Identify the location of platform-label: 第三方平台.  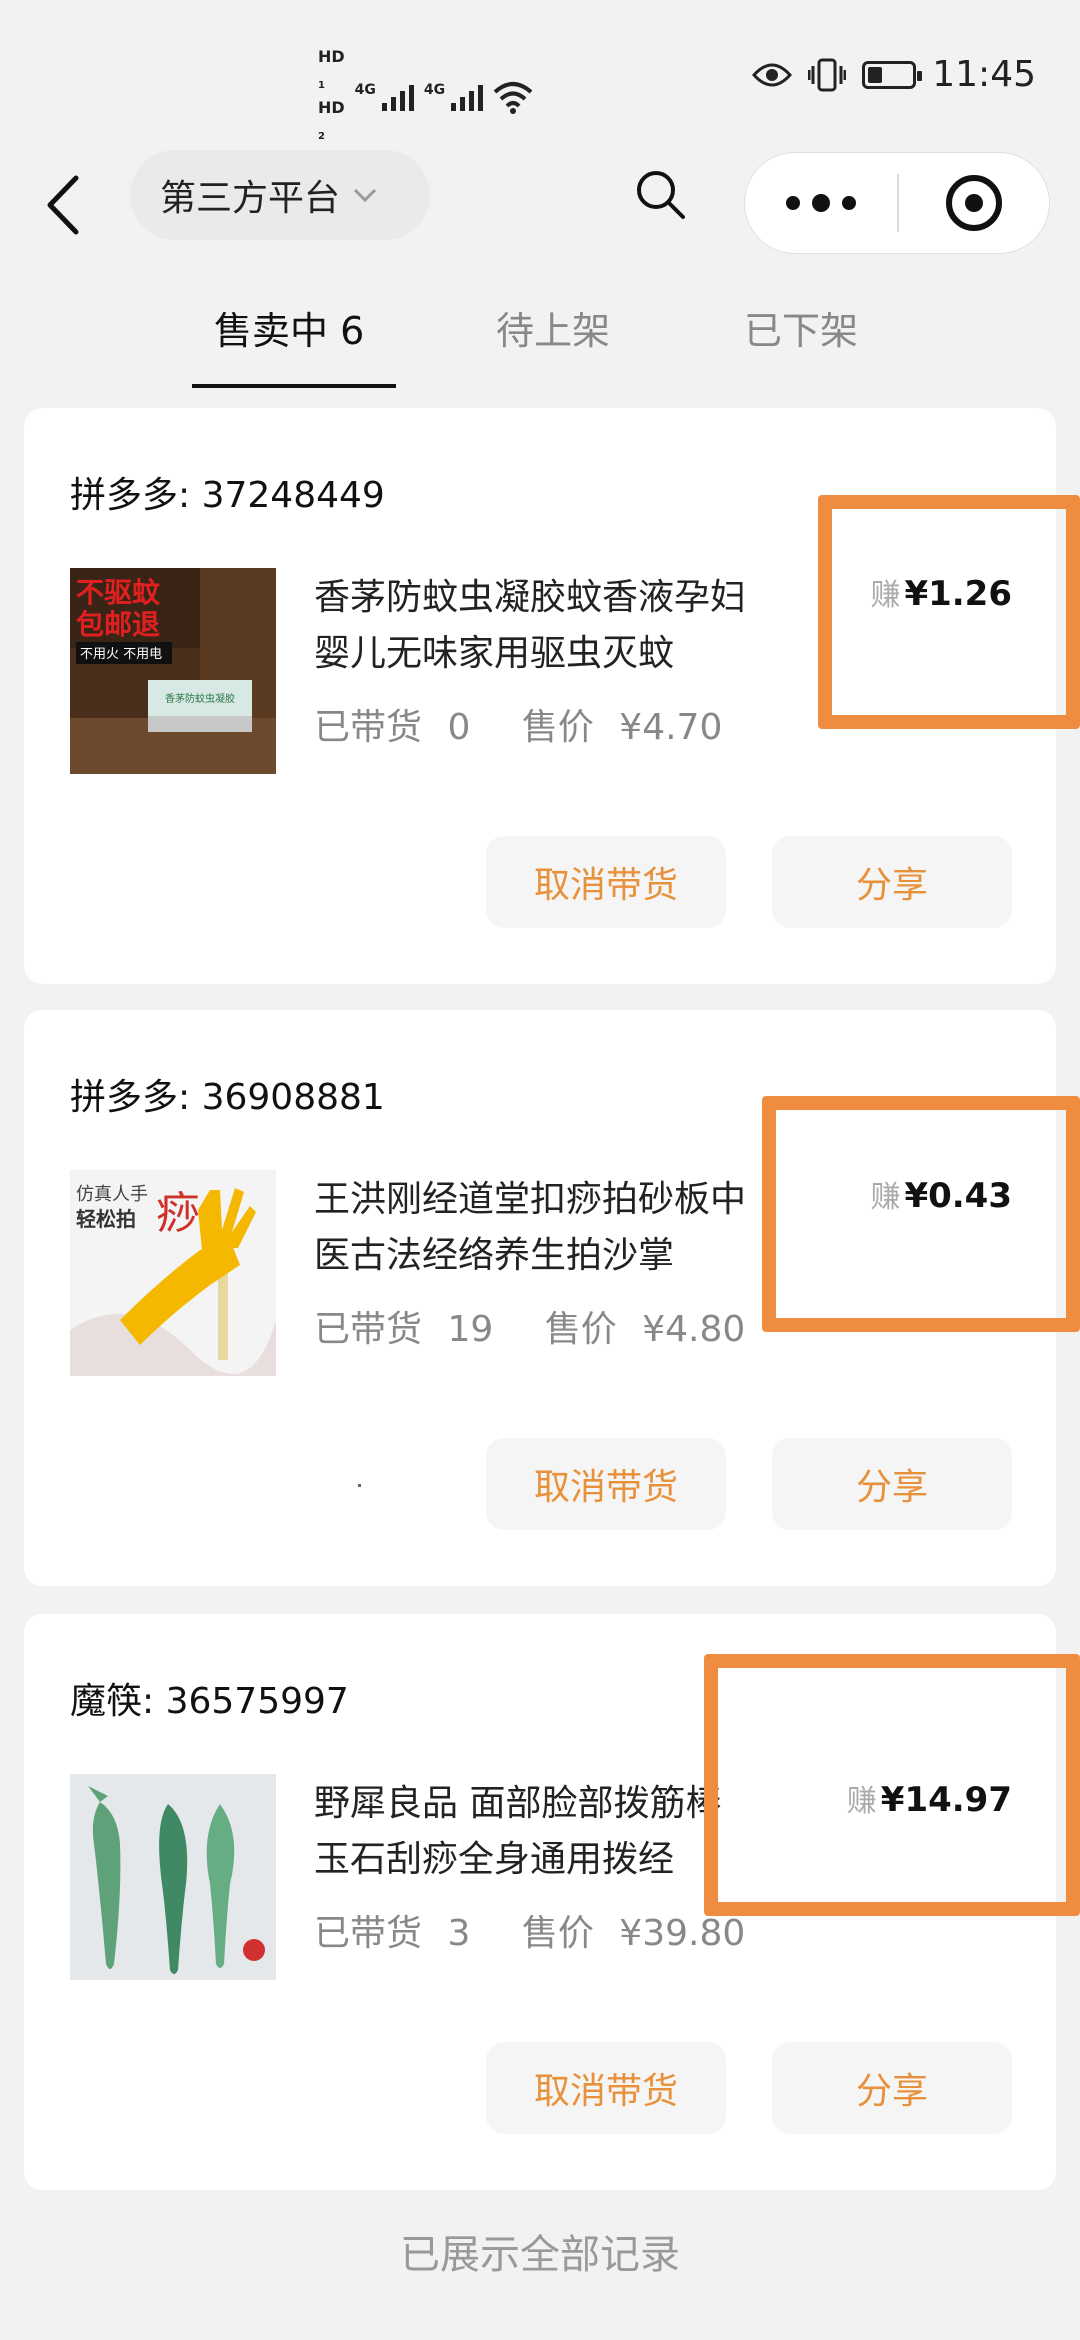
(250, 198).